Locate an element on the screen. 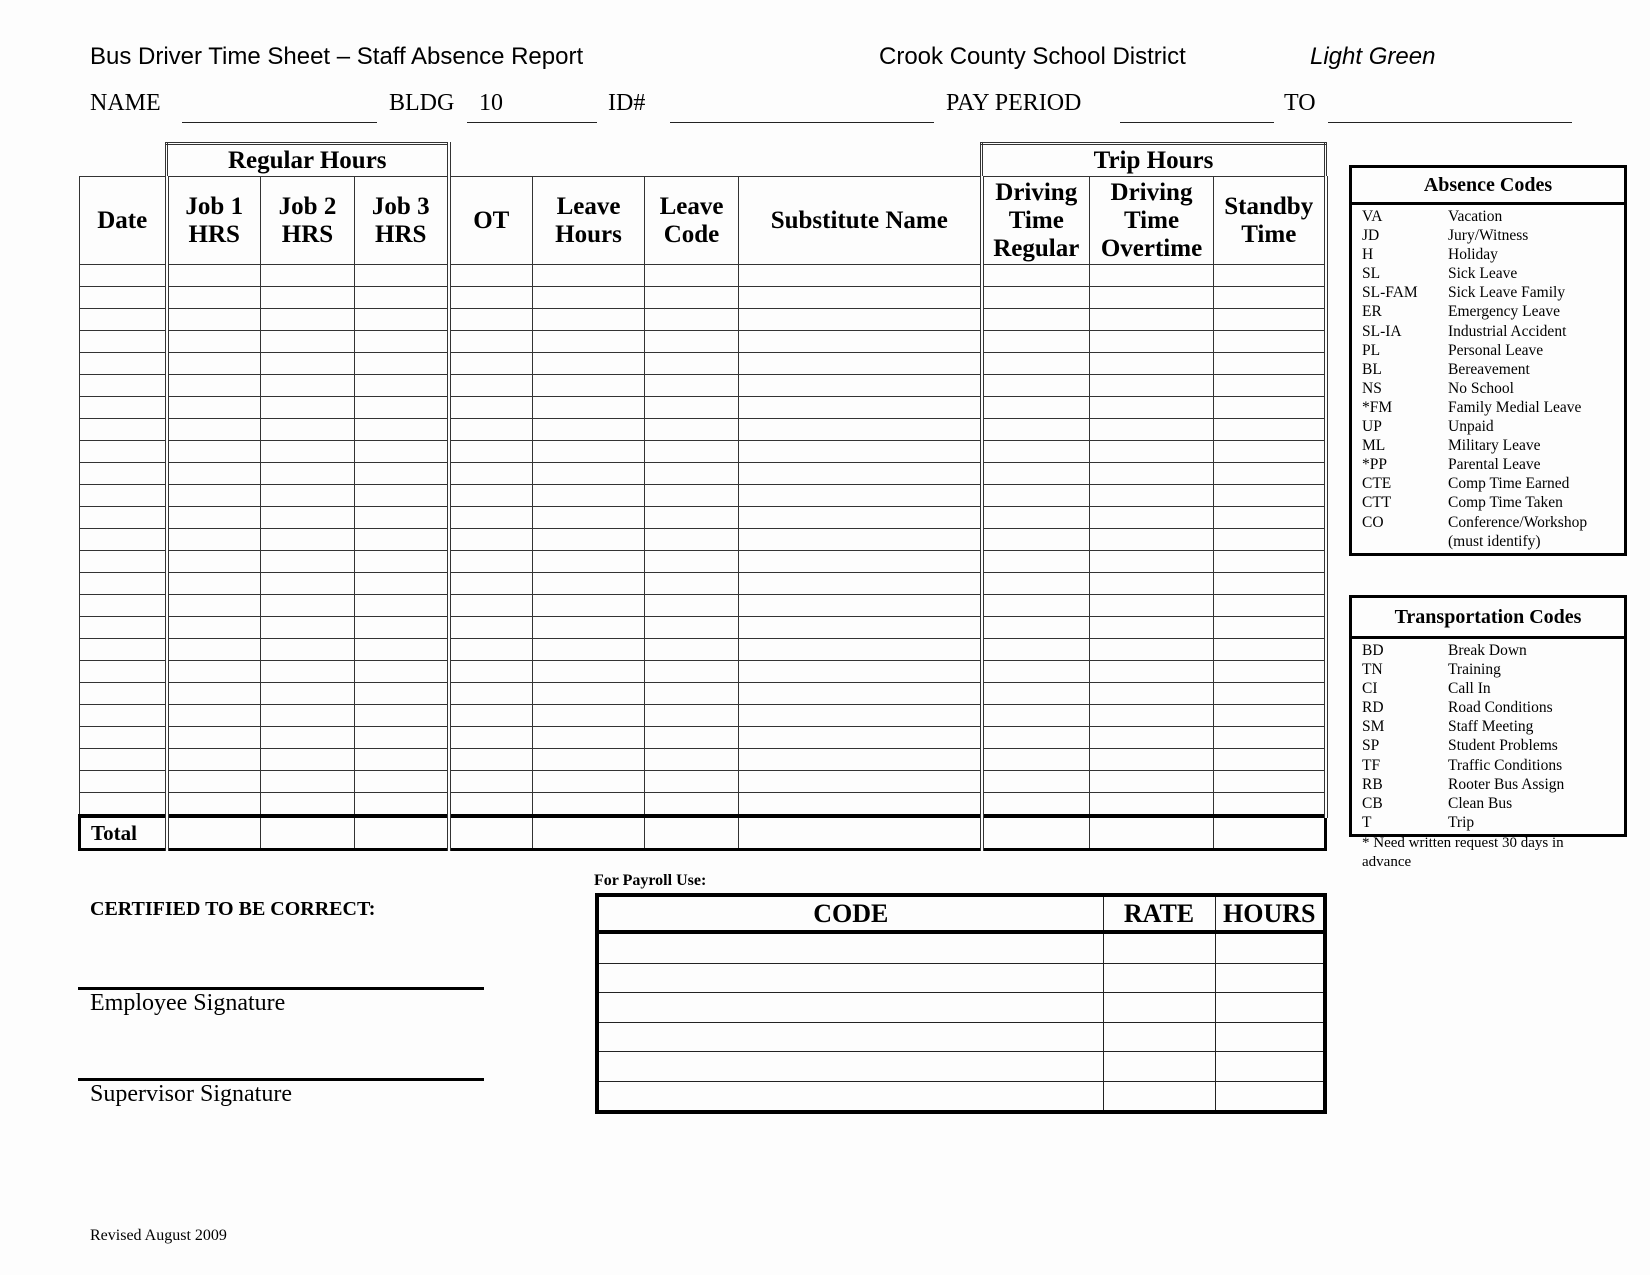  id-field is located at coordinates (802, 108).